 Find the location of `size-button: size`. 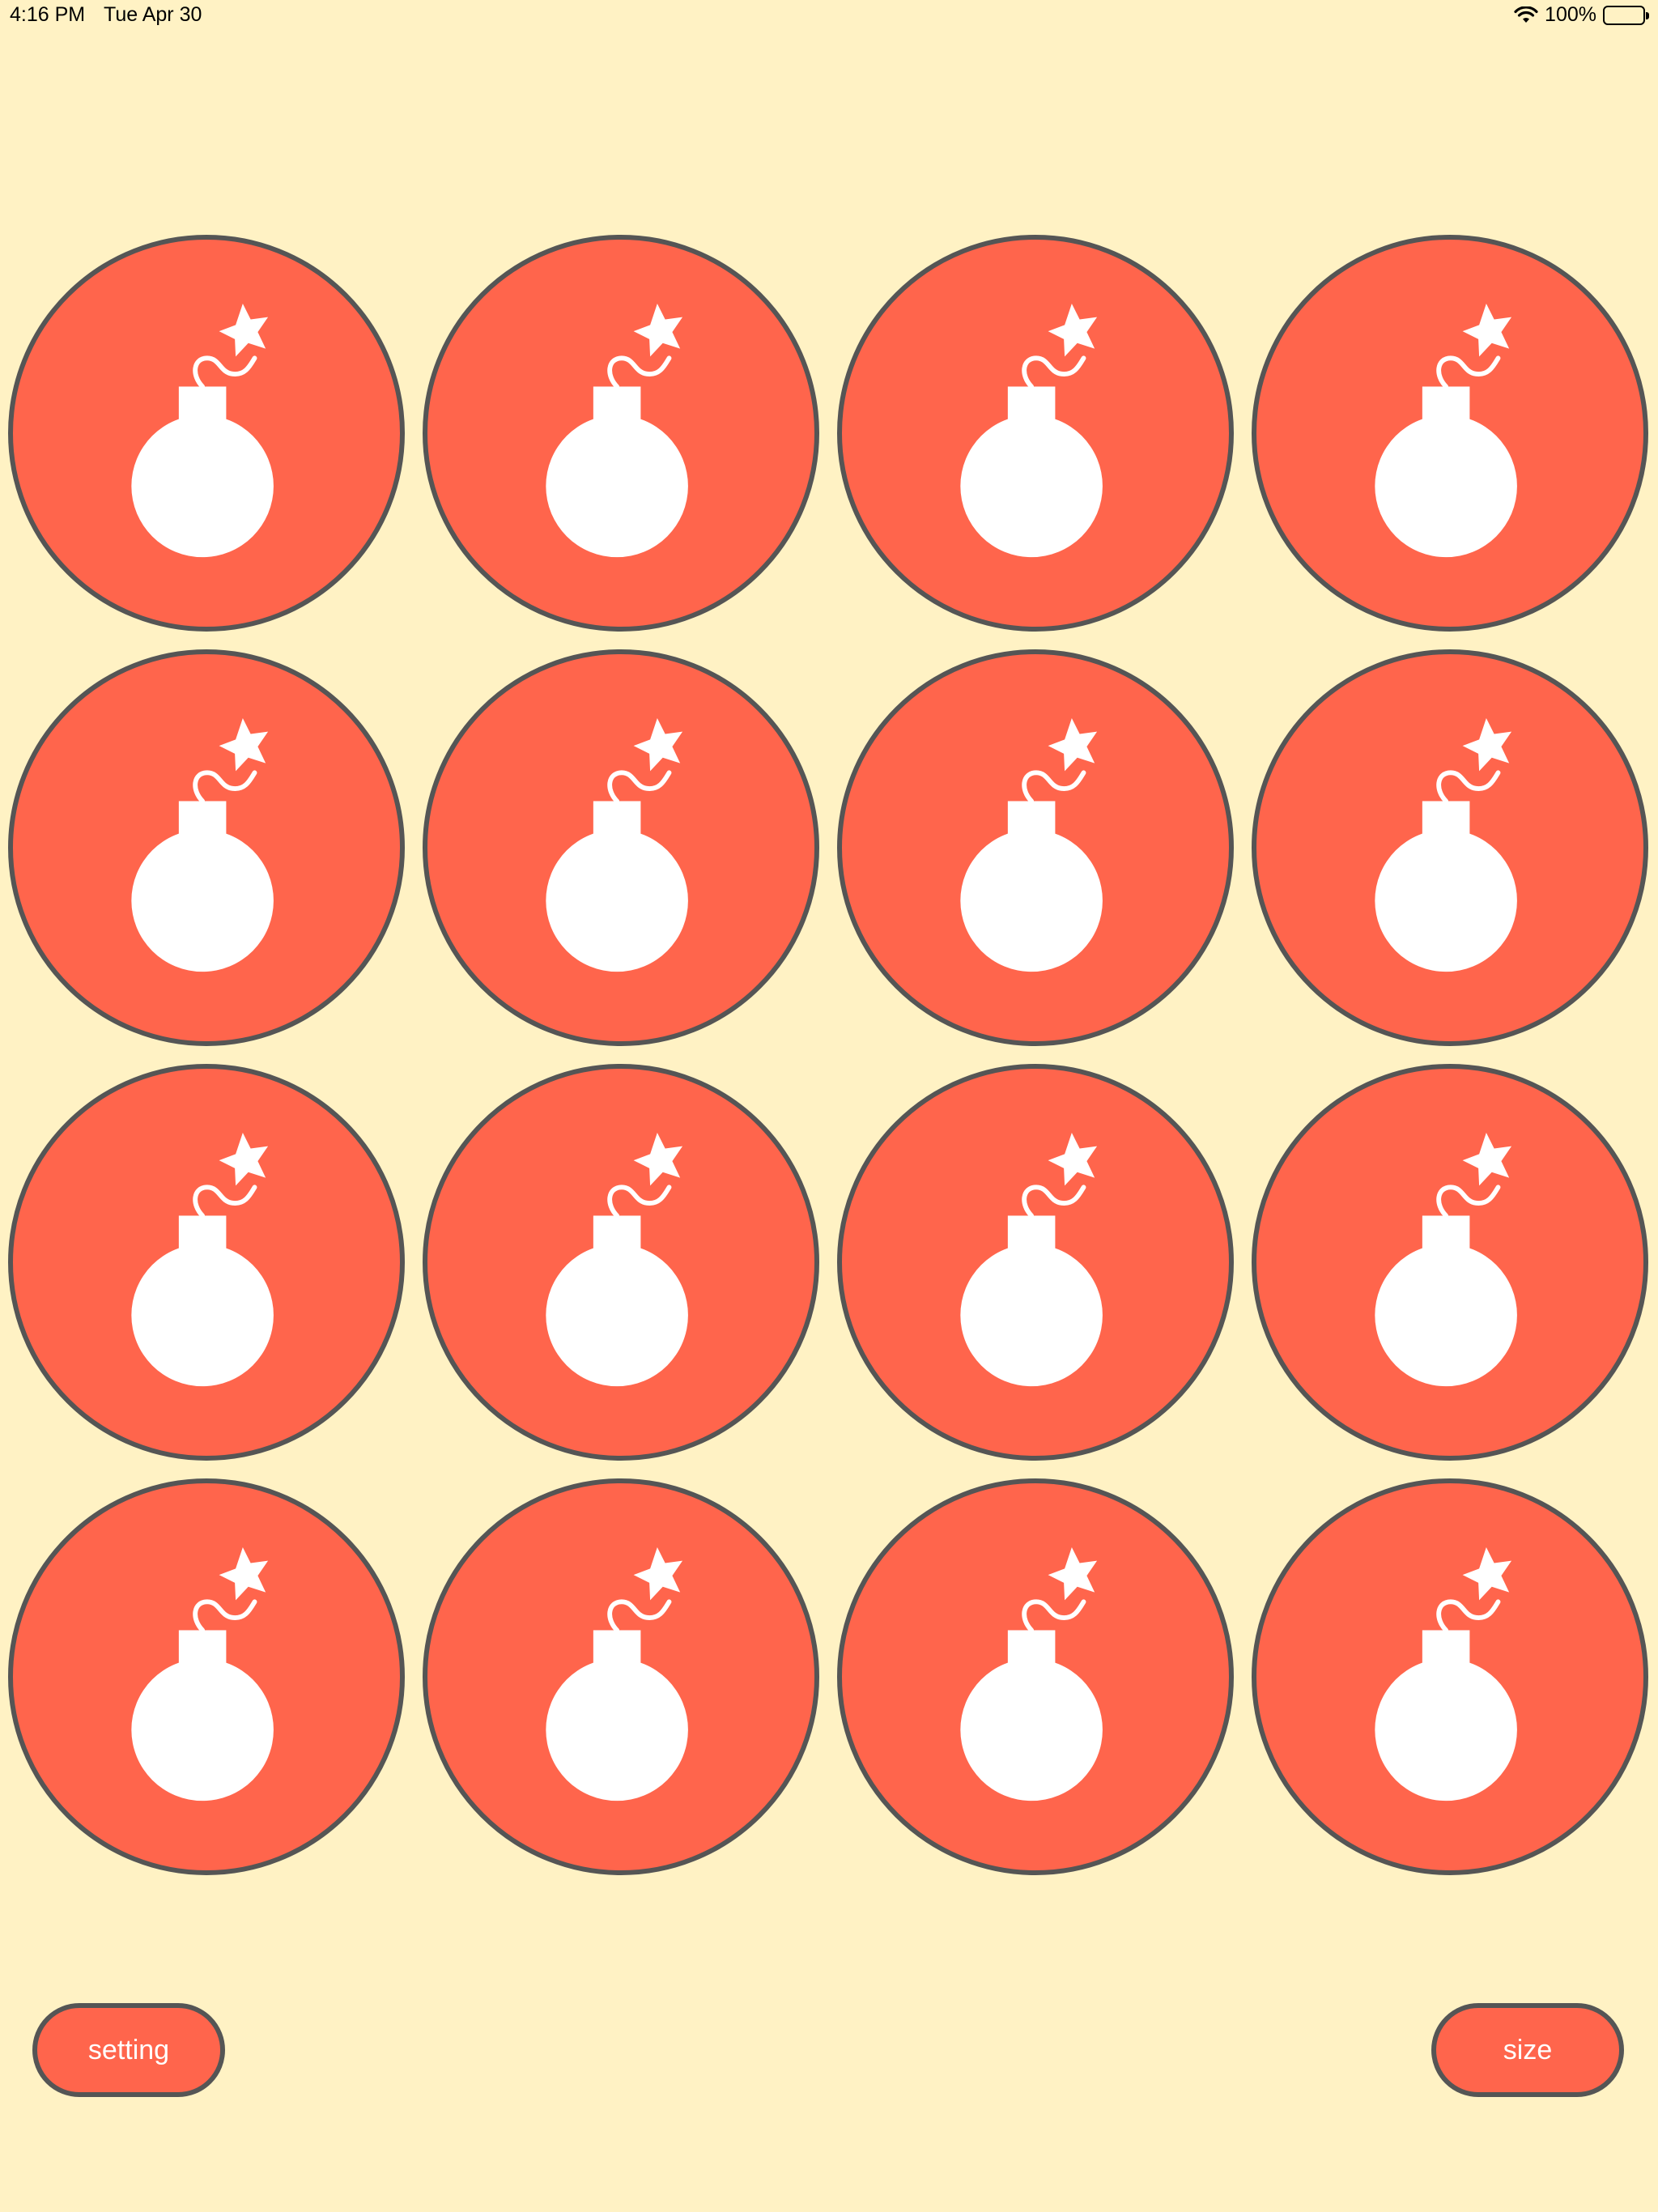

size-button: size is located at coordinates (1527, 2050).